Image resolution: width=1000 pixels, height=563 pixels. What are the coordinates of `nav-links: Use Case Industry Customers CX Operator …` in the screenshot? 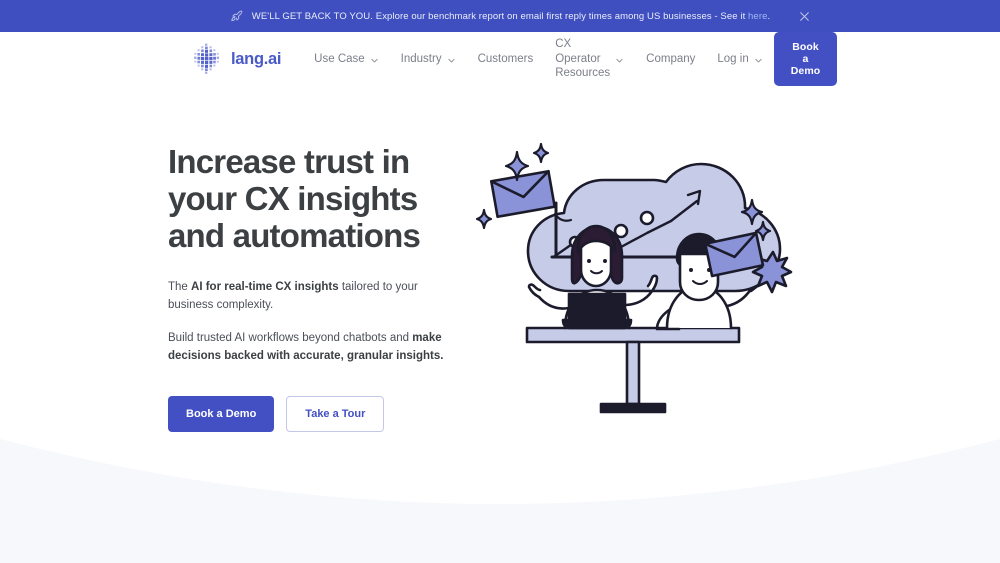 It's located at (538, 58).